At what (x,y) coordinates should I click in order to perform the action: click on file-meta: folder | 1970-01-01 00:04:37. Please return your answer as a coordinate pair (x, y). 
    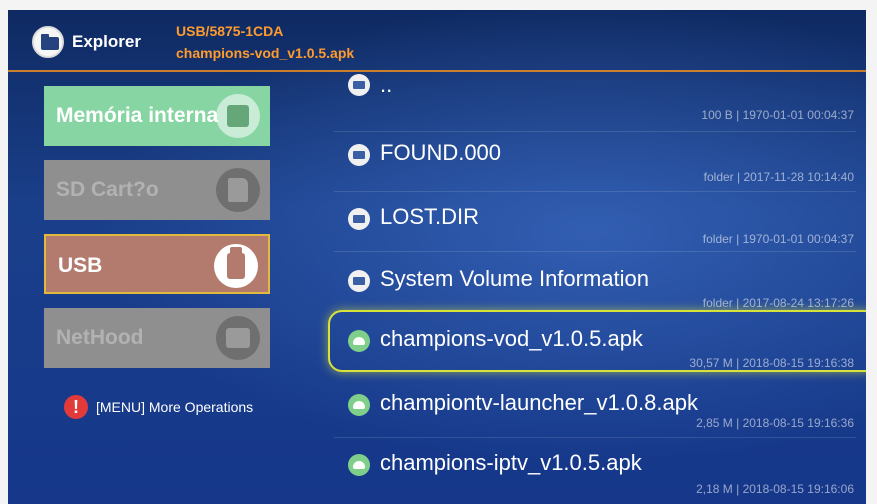
    Looking at the image, I should click on (778, 239).